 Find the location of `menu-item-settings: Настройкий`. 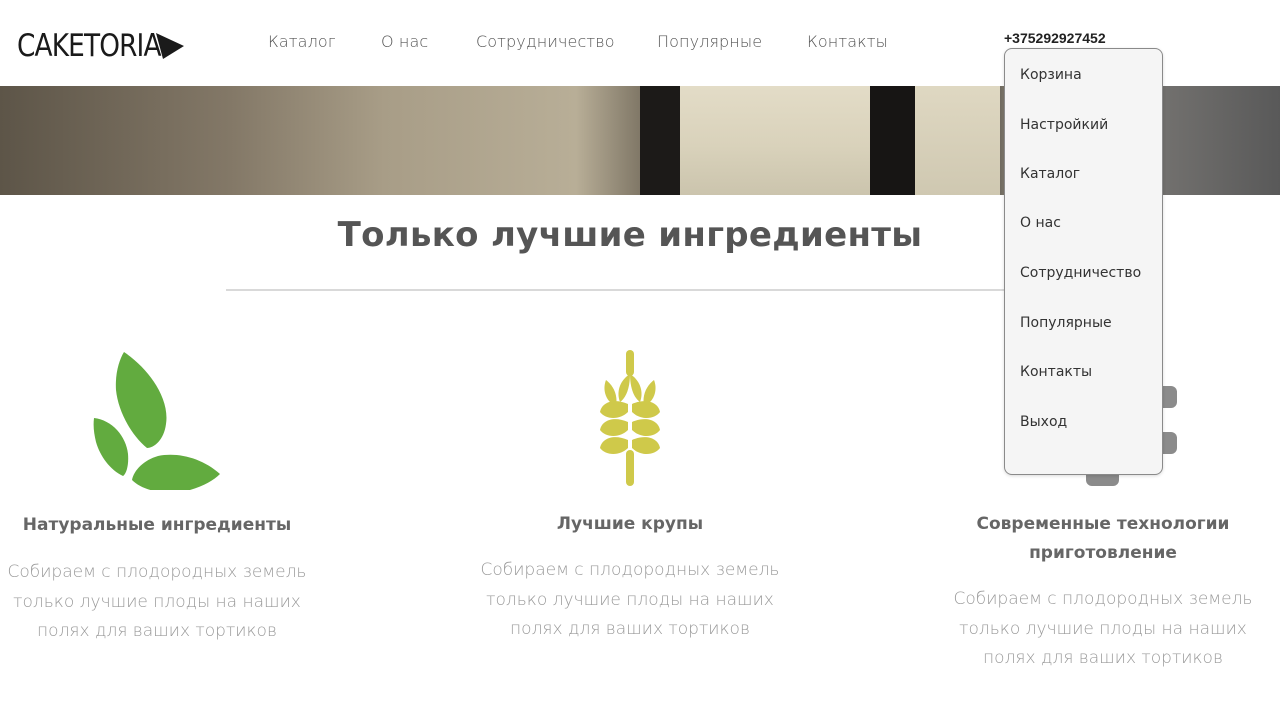

menu-item-settings: Настройкий is located at coordinates (1064, 125).